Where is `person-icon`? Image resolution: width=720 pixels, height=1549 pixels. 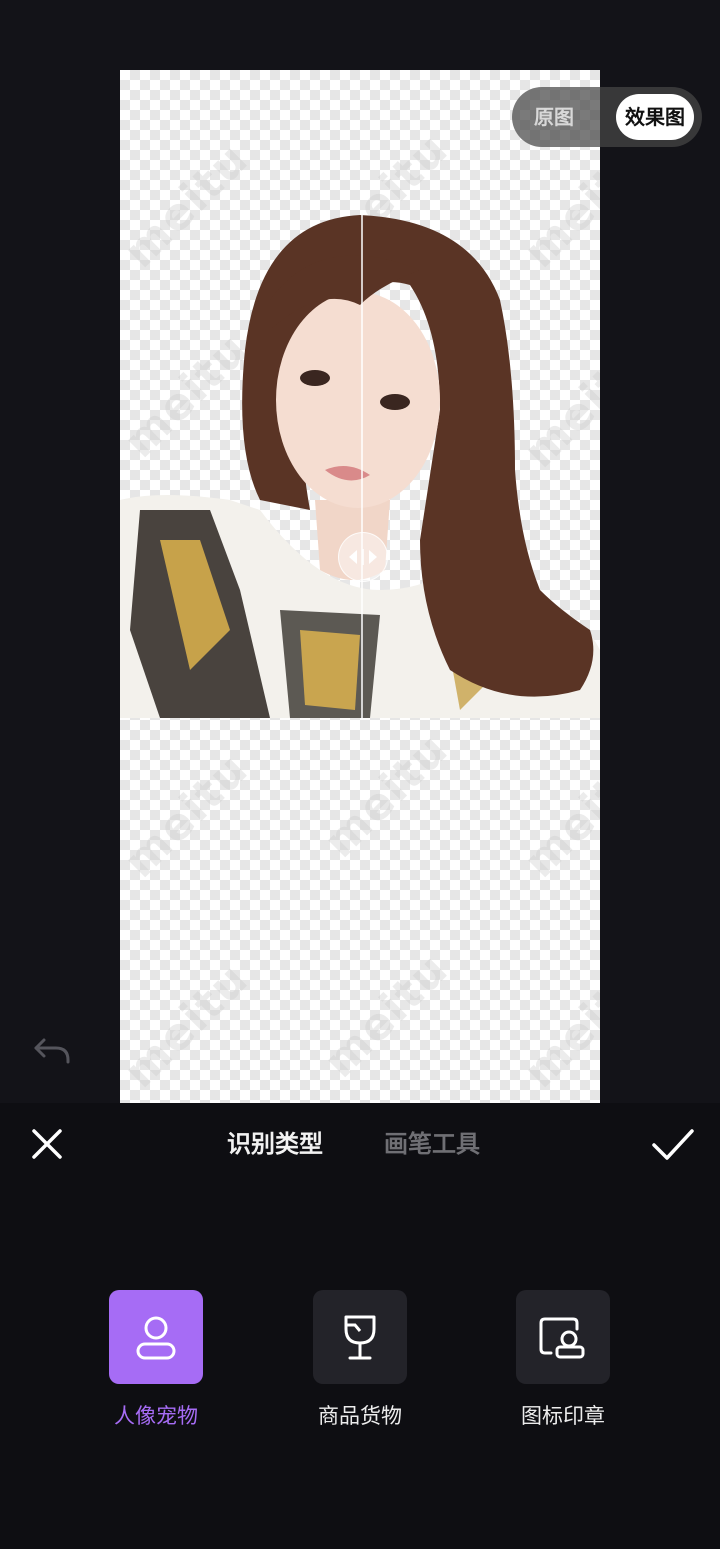 person-icon is located at coordinates (156, 1338).